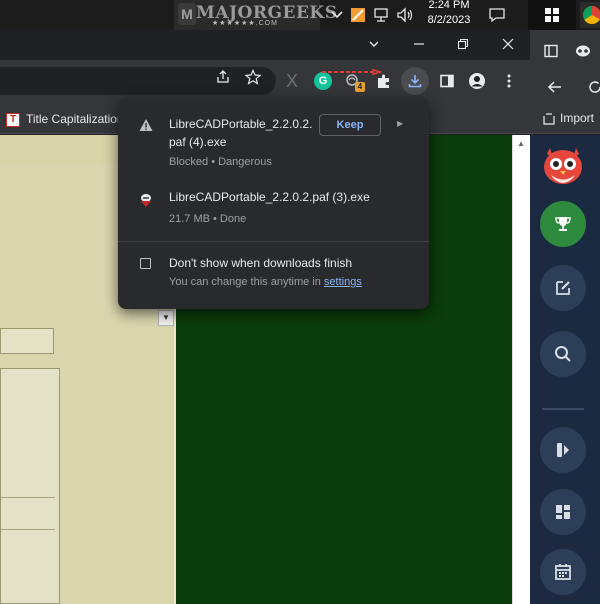 Image resolution: width=600 pixels, height=604 pixels. I want to click on annotation-arrow-icon, so click(352, 72).